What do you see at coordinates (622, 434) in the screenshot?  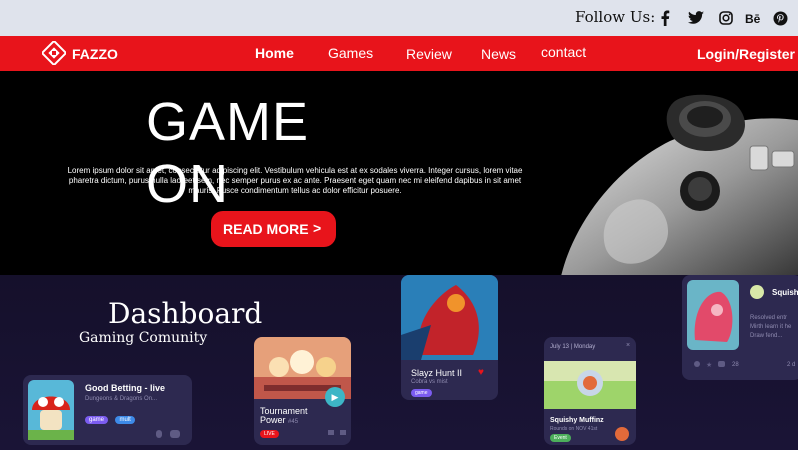 I see `avatar` at bounding box center [622, 434].